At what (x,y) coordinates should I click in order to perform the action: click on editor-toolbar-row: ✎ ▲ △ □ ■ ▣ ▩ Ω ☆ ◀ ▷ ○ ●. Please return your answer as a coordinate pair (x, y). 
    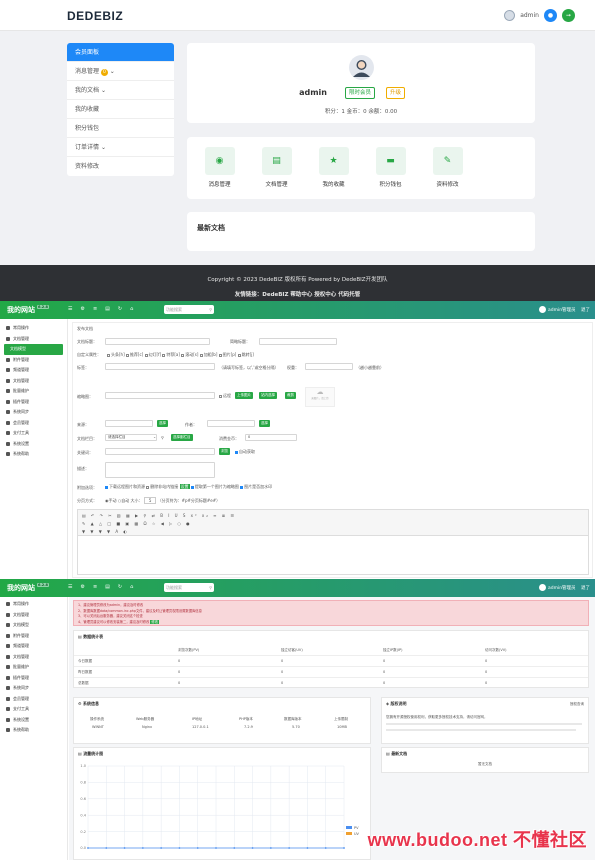
    Looking at the image, I should click on (333, 524).